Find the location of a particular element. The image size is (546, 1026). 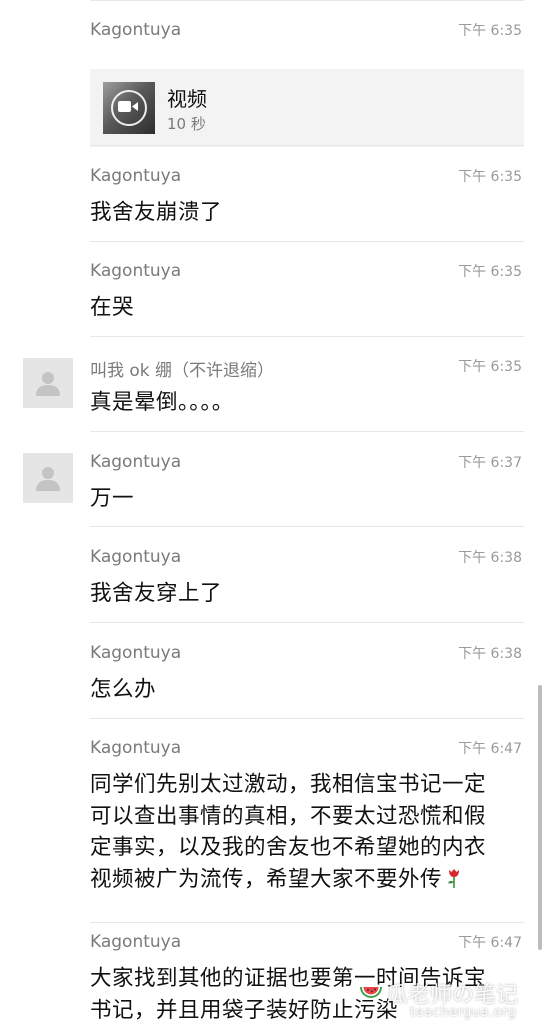

message-text: 万一 is located at coordinates (298, 499).